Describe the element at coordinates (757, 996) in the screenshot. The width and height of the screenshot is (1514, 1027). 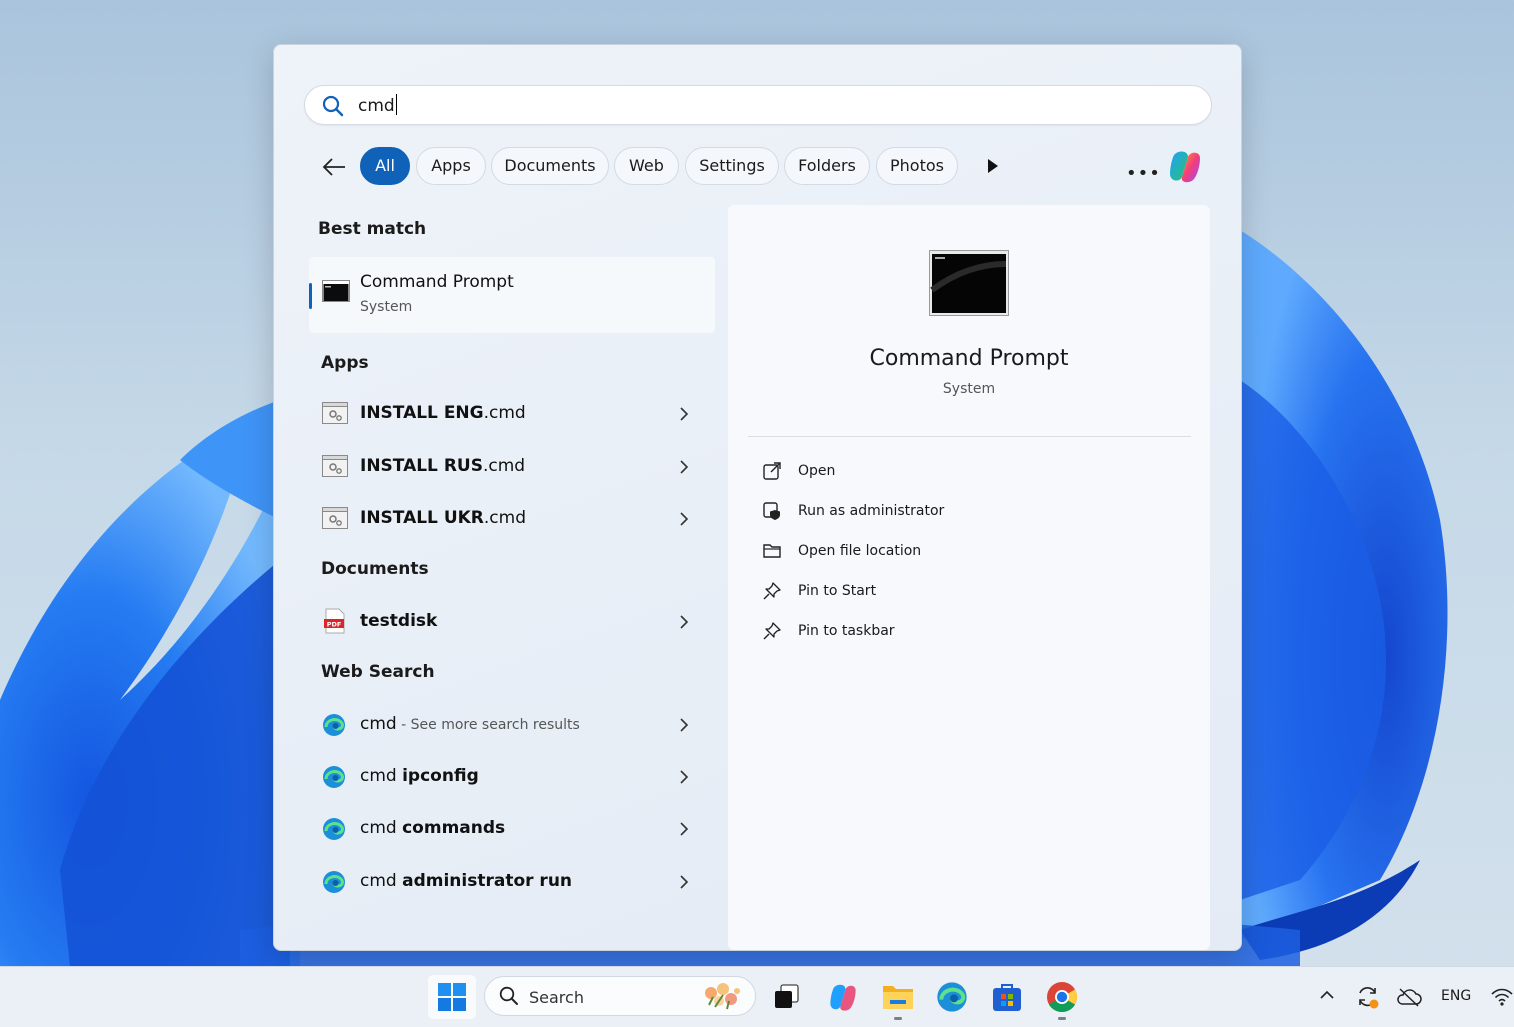
I see `taskbar: Search ENG` at that location.